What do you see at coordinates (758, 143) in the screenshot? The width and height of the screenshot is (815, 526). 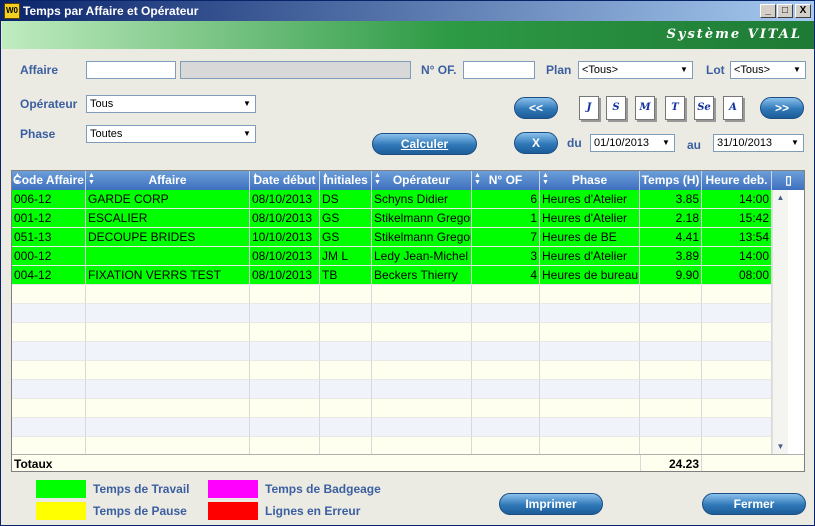 I see `date-to-input: 31/10/2013 ▼` at bounding box center [758, 143].